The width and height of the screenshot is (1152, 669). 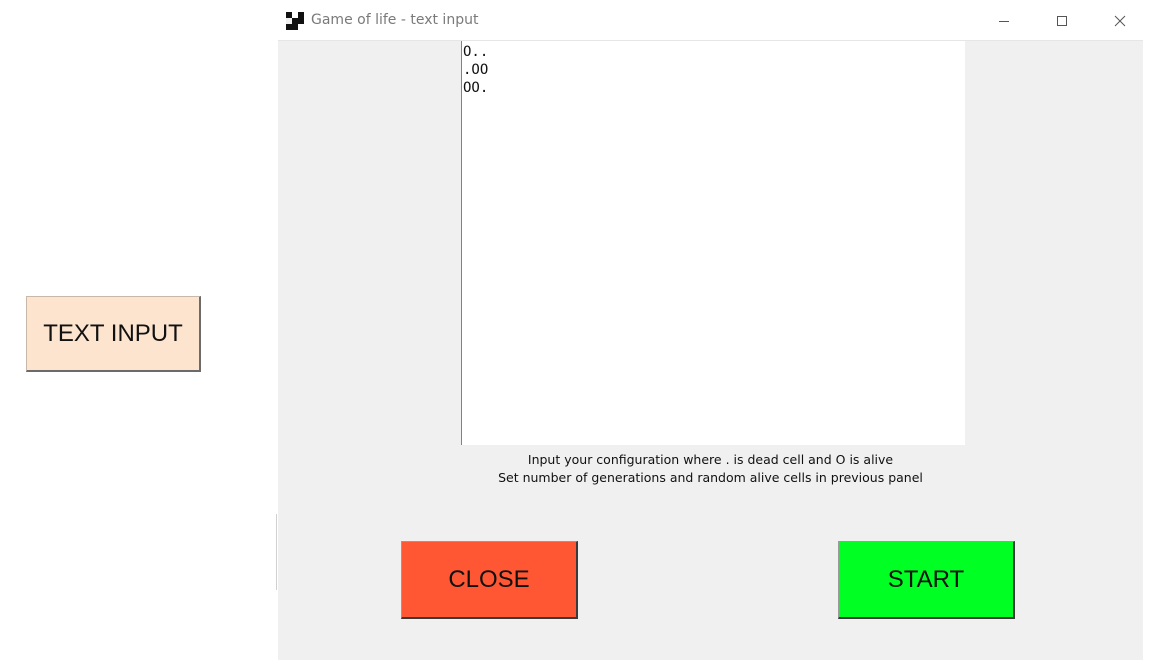 I want to click on close-icon, so click(x=1120, y=21).